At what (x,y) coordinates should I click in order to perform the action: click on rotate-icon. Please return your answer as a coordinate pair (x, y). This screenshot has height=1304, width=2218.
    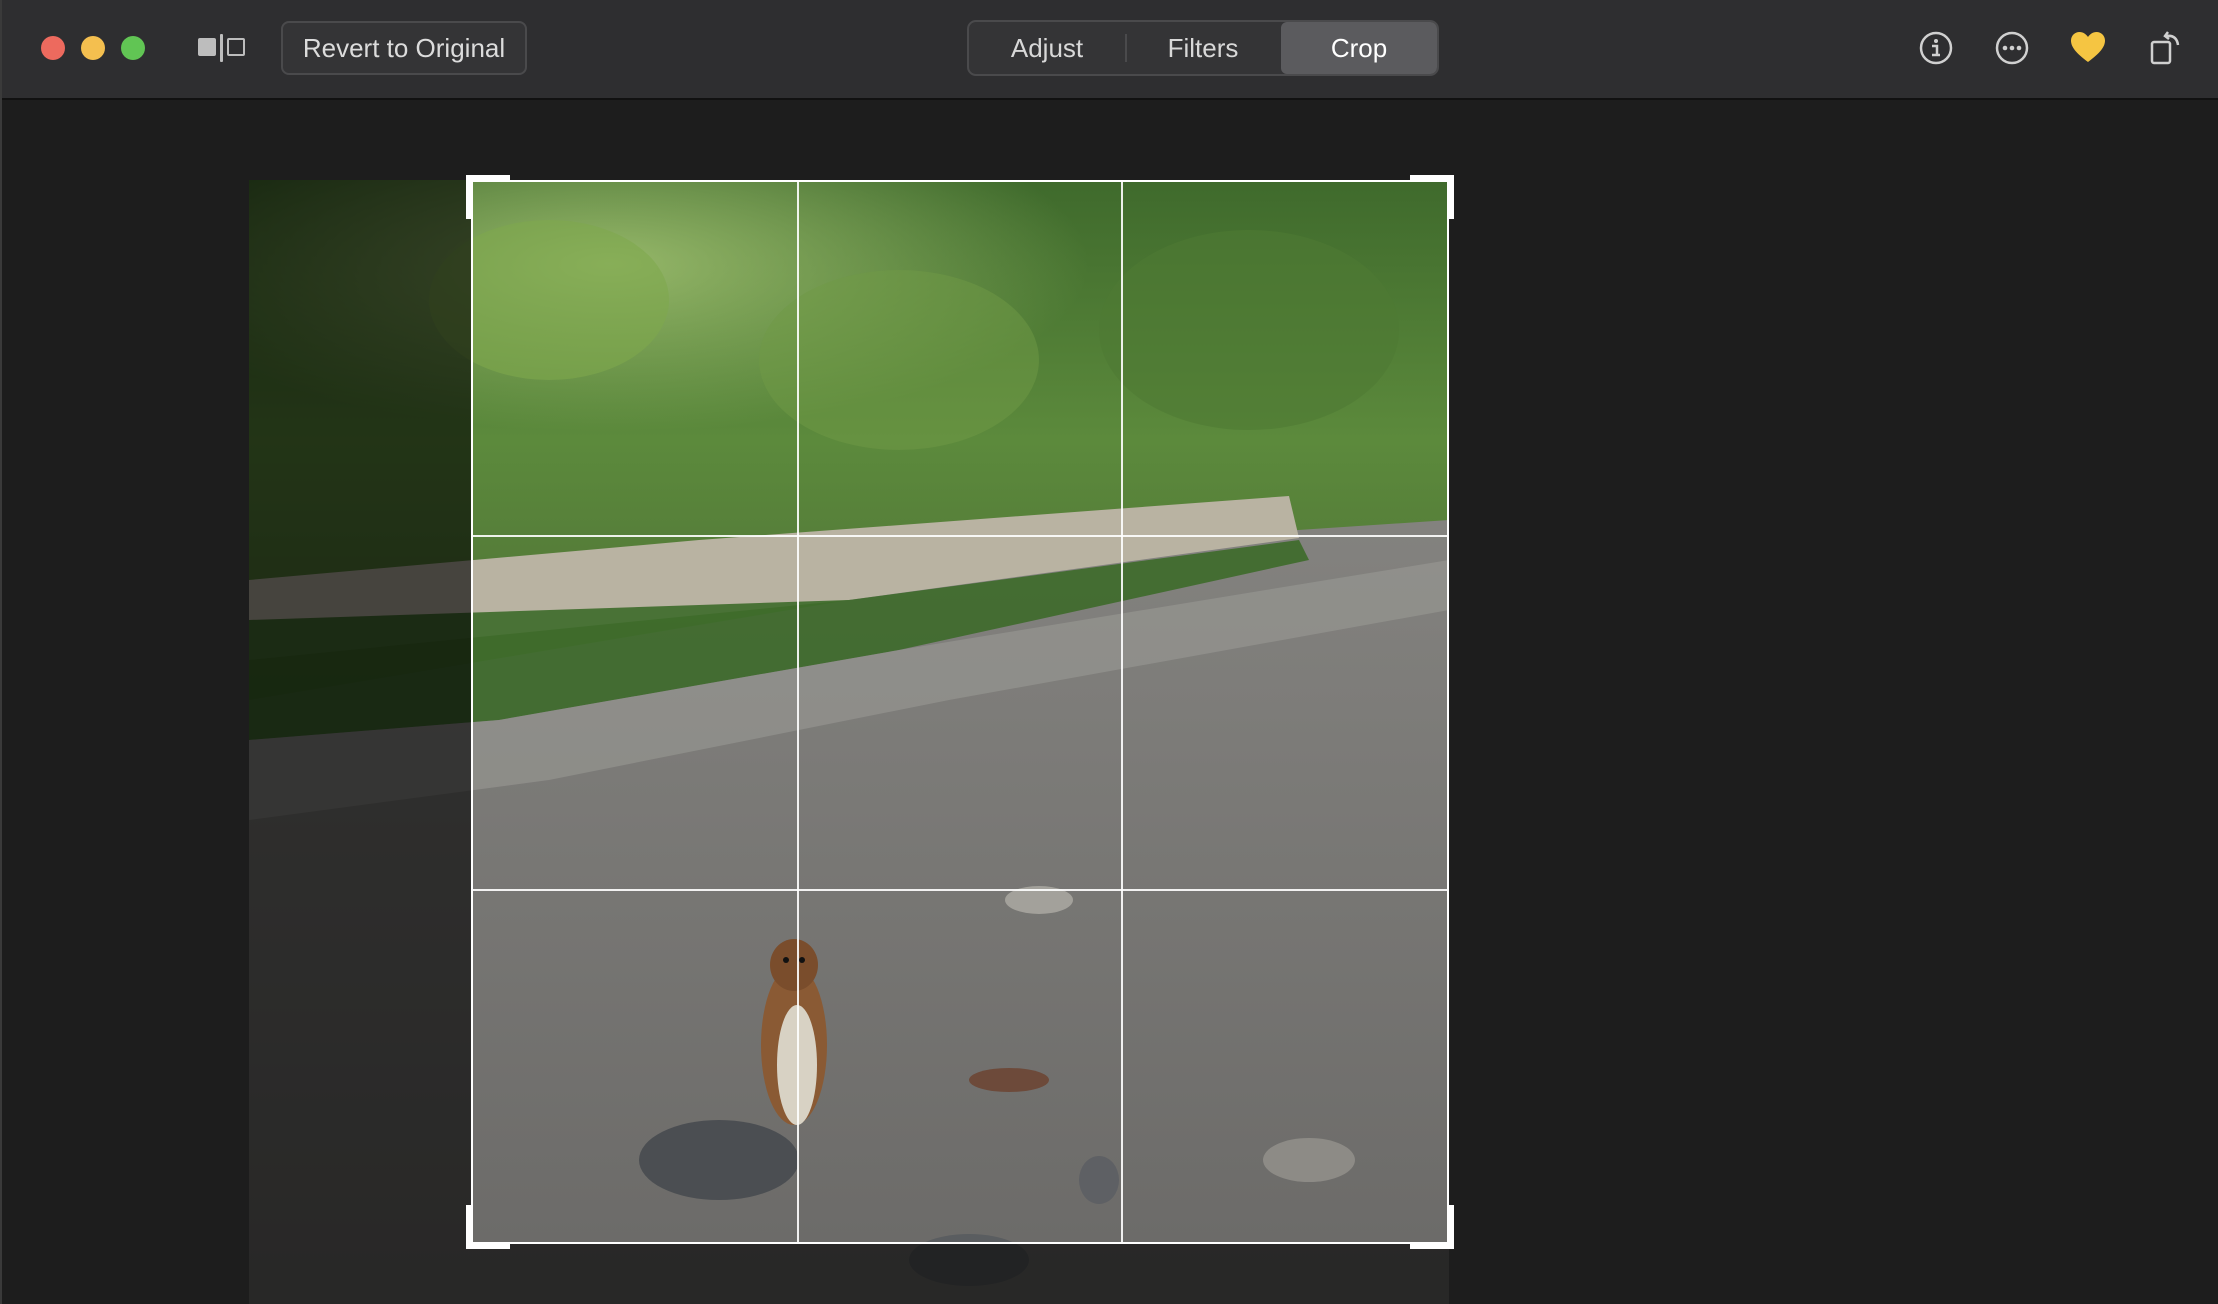
    Looking at the image, I should click on (2166, 48).